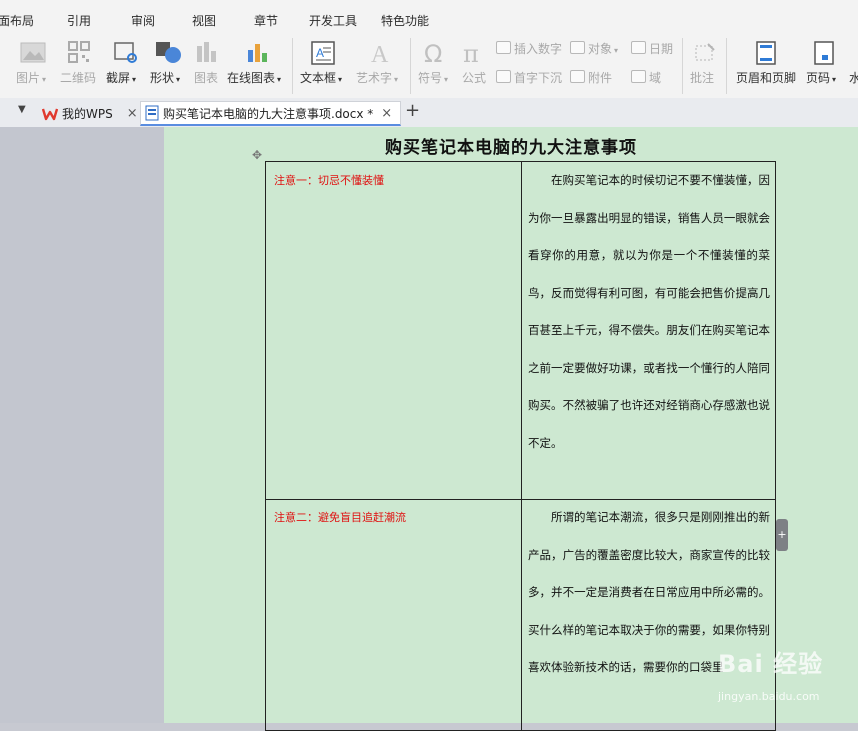 The height and width of the screenshot is (731, 858). Describe the element at coordinates (259, 155) in the screenshot. I see `table-move-handle-icon: ✥` at that location.